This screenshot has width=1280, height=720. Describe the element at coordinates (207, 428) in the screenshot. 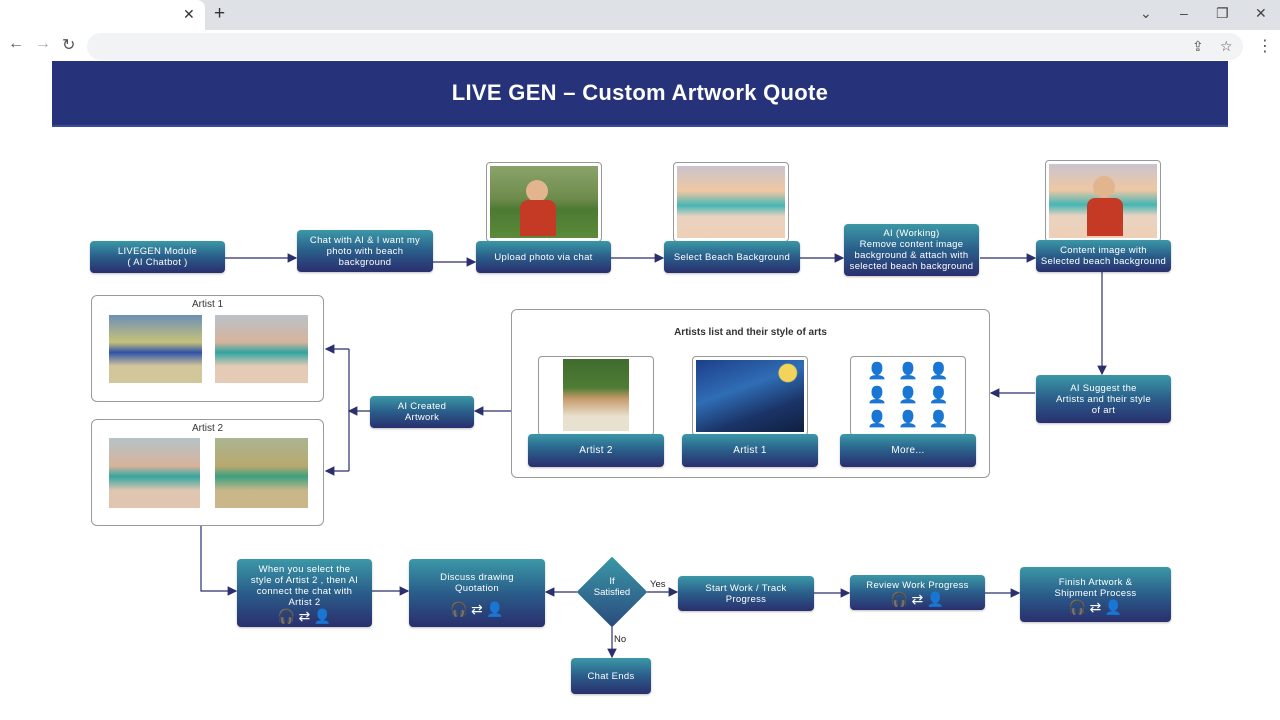

I see `artist2-results-title: Artist 2` at that location.